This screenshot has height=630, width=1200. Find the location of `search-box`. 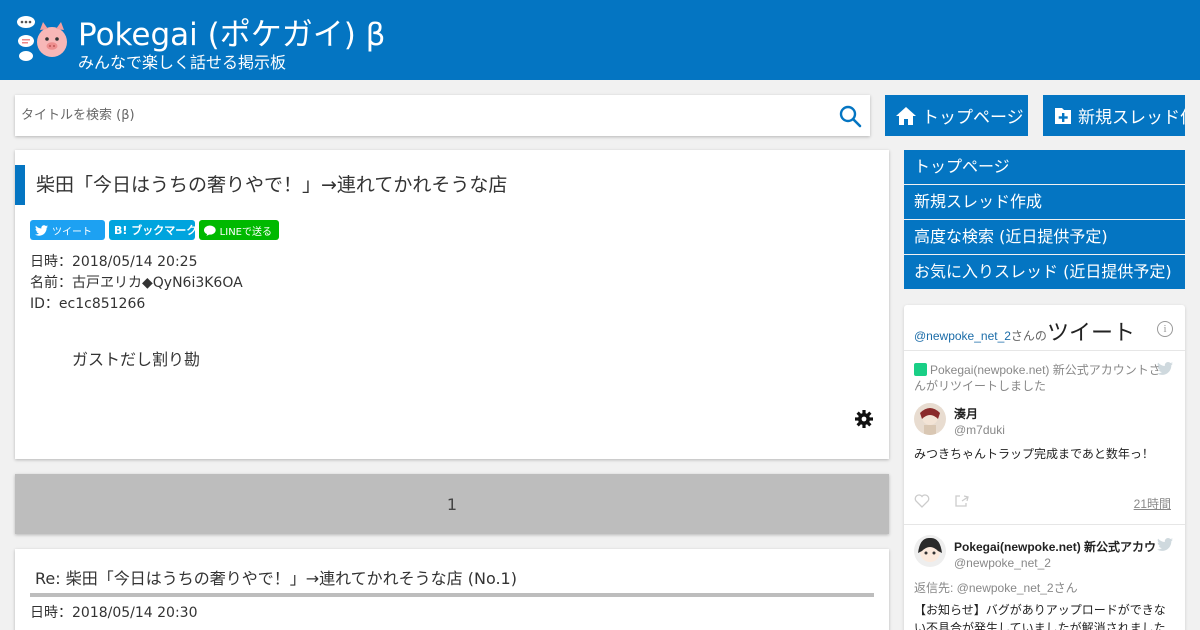

search-box is located at coordinates (442, 115).